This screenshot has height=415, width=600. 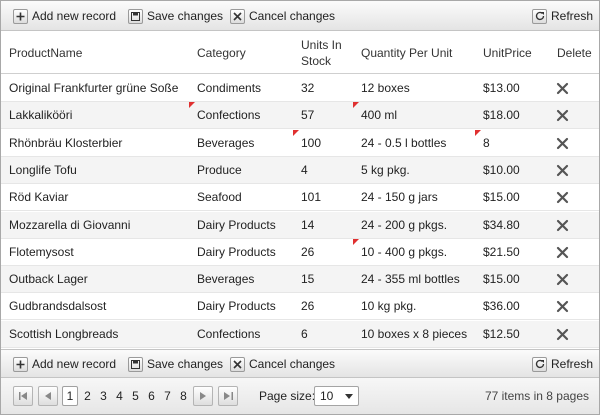 What do you see at coordinates (406, 53) in the screenshot?
I see `column-header-quantity-per-unit: Quantity Per Unit` at bounding box center [406, 53].